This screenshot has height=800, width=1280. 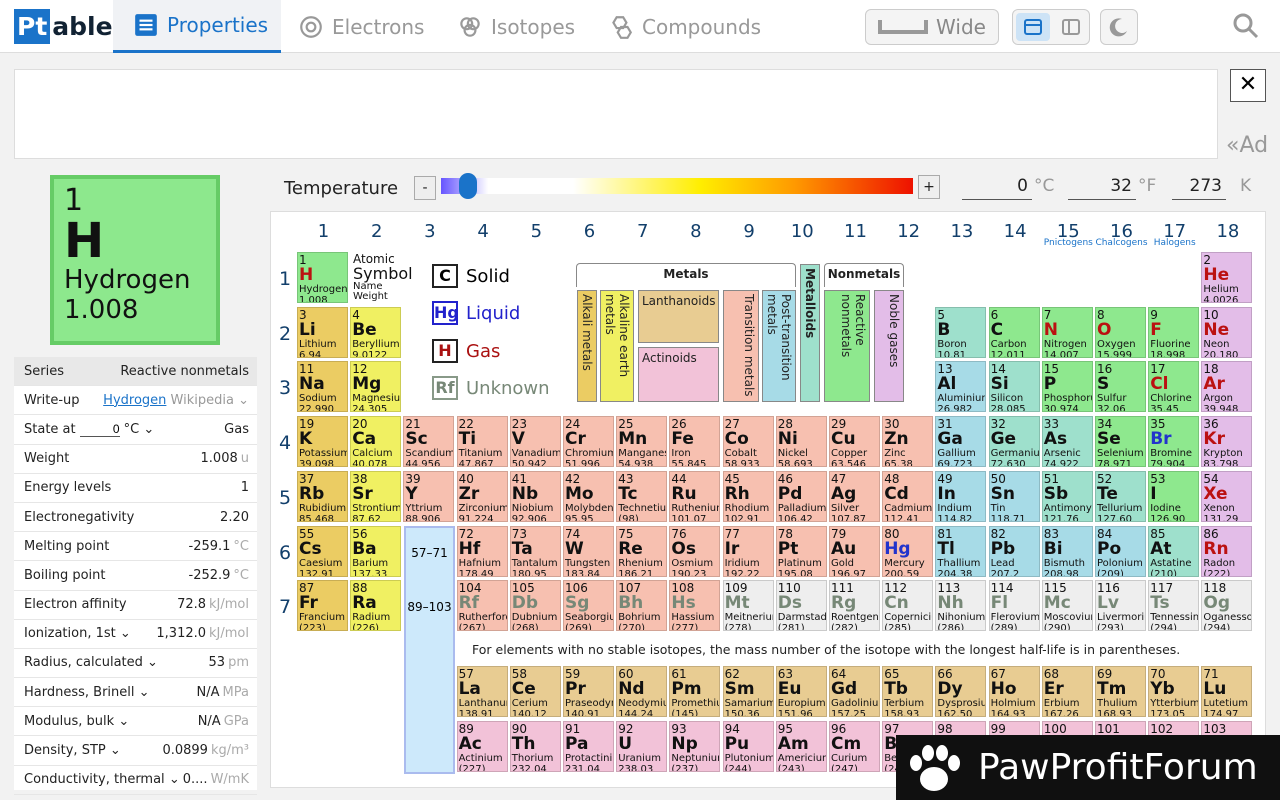 What do you see at coordinates (587, 346) in the screenshot?
I see `category-alkali: Alkali metals` at bounding box center [587, 346].